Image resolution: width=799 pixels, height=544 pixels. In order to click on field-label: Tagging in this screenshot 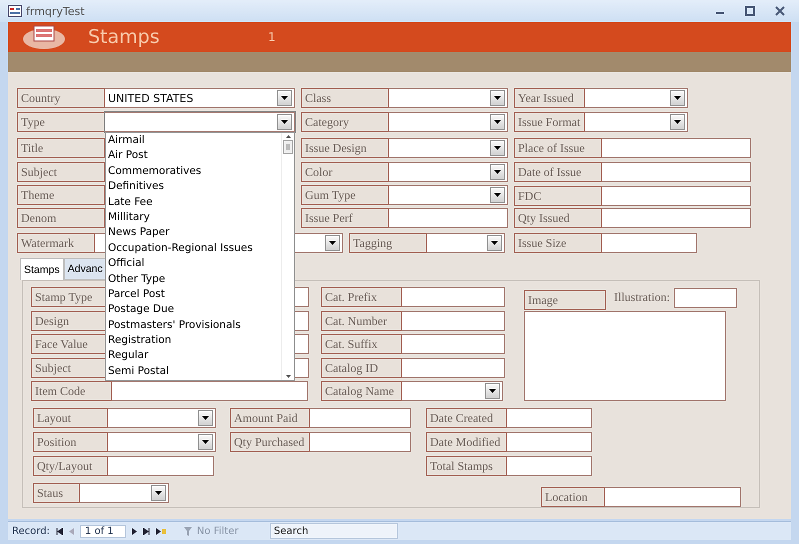, I will do `click(388, 243)`.